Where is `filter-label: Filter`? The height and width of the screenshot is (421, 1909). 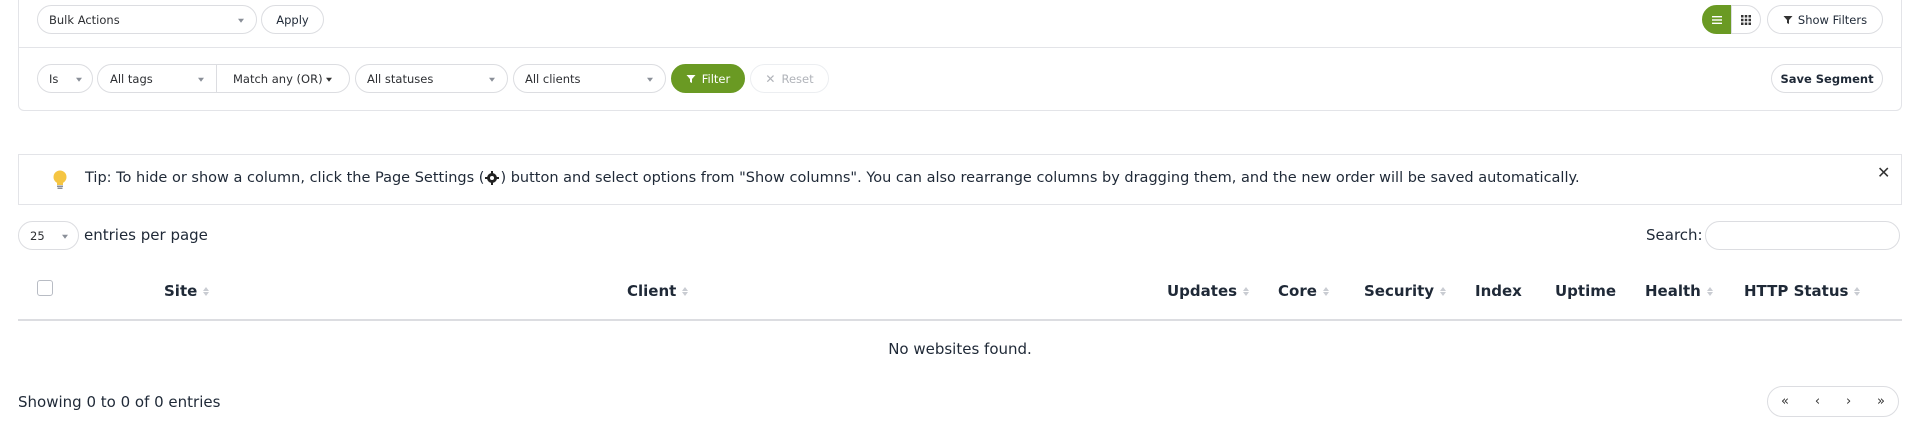
filter-label: Filter is located at coordinates (716, 78).